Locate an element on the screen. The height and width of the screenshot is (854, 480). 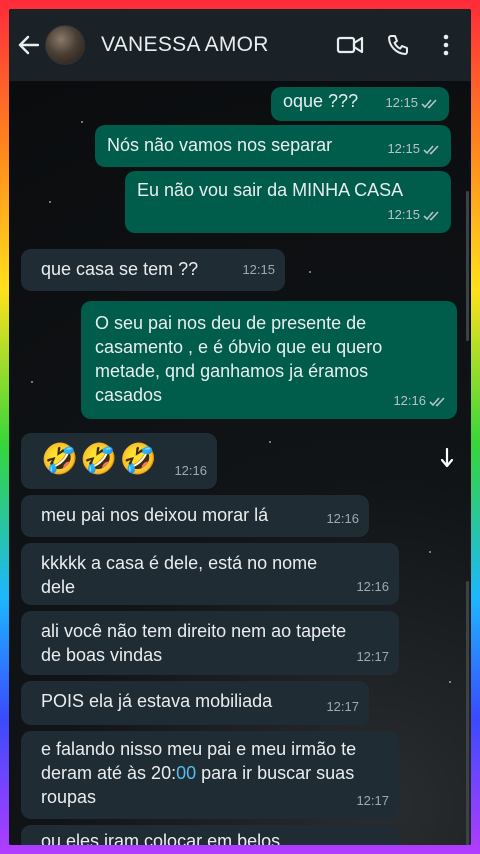
message-bubble-incoming: 🤣🤣🤣 12:16 is located at coordinates (119, 461).